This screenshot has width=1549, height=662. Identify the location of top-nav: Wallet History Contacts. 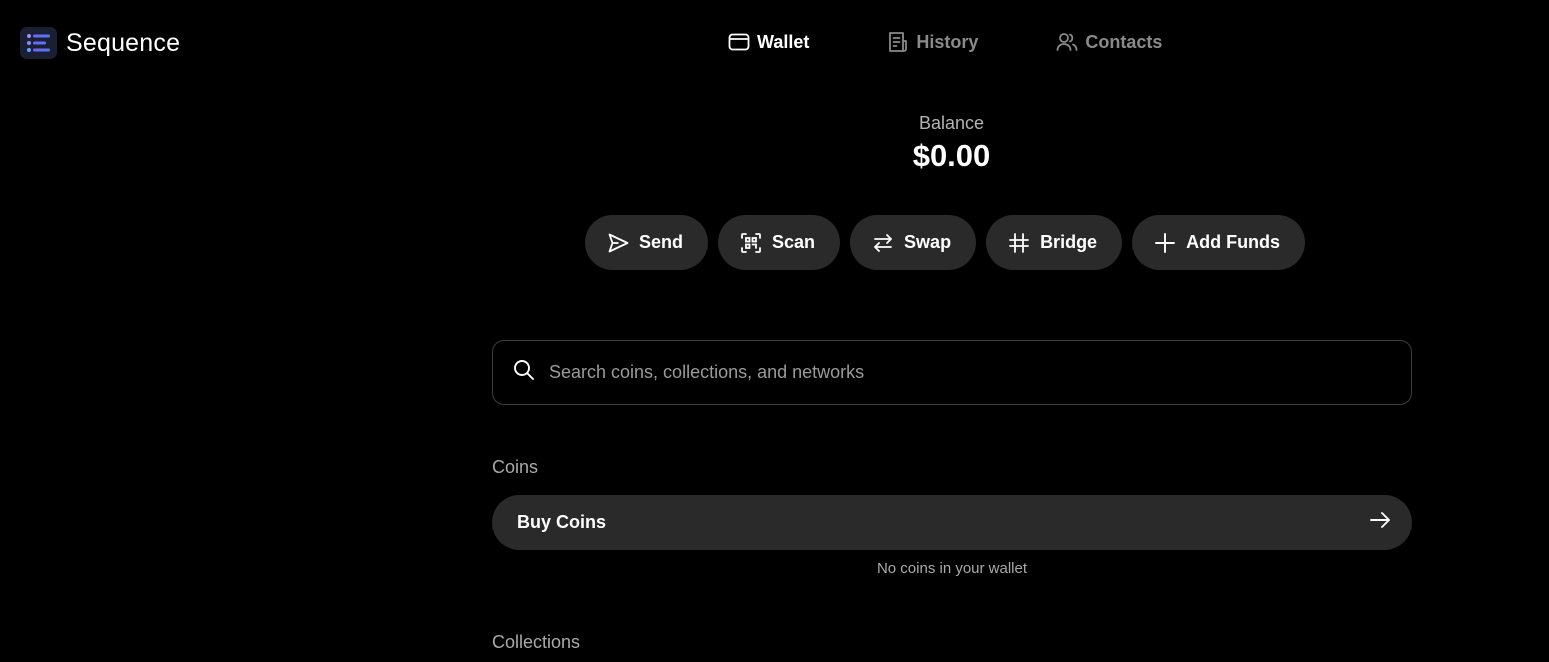
(945, 42).